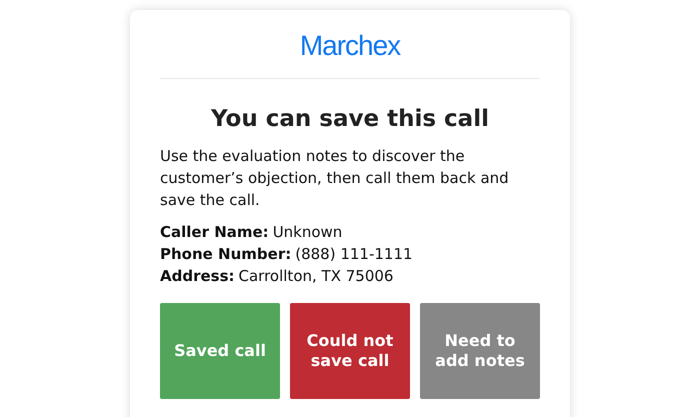  Describe the element at coordinates (350, 119) in the screenshot. I see `heading: You can save this call` at that location.